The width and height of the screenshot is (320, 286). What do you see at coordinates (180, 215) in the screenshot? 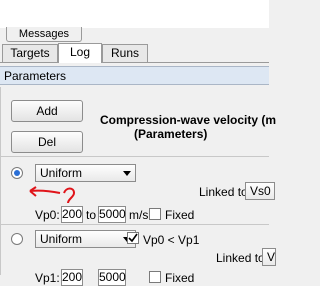
I see `row1-fixed-label: Fixed` at bounding box center [180, 215].